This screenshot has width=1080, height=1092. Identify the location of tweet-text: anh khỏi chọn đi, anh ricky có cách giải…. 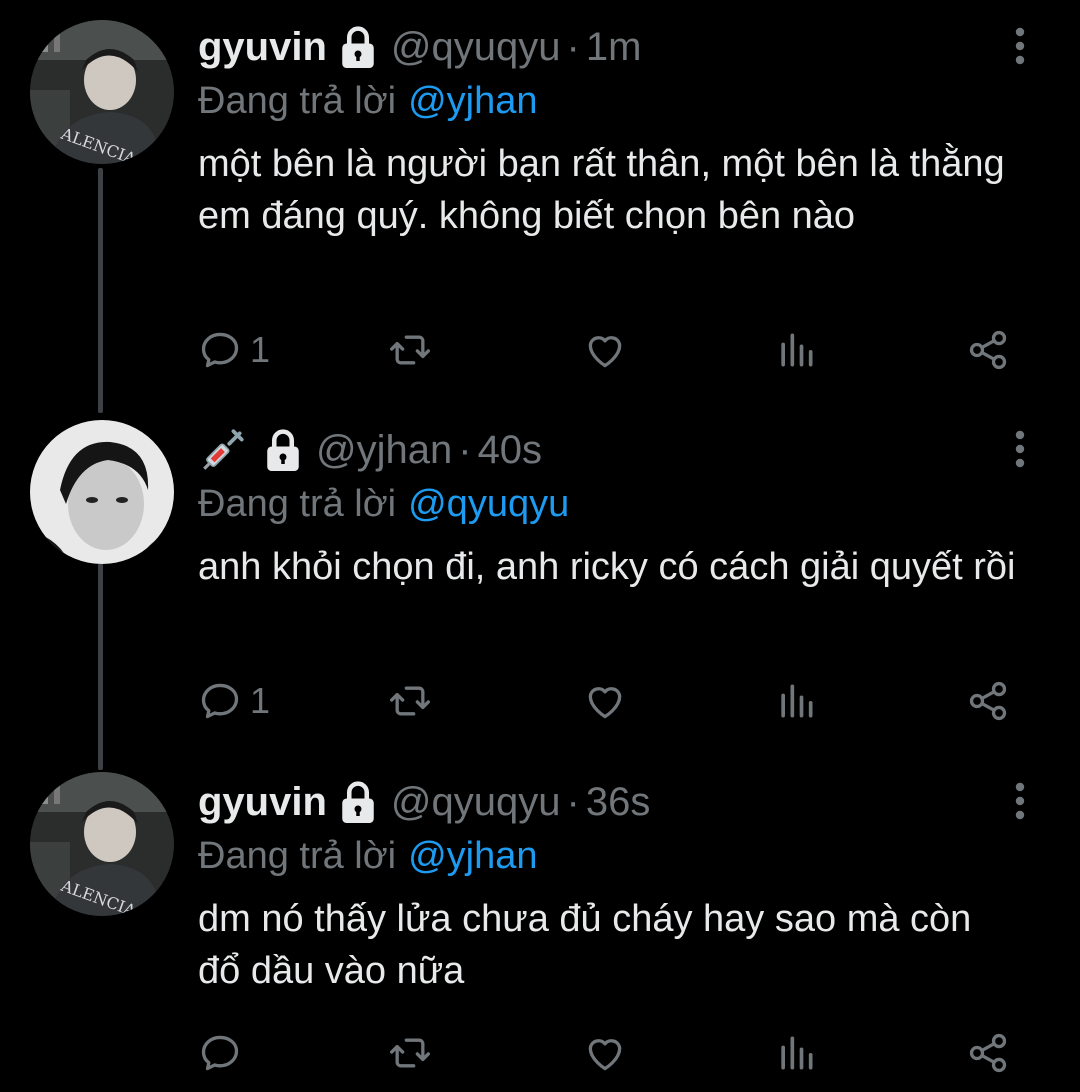
(607, 567).